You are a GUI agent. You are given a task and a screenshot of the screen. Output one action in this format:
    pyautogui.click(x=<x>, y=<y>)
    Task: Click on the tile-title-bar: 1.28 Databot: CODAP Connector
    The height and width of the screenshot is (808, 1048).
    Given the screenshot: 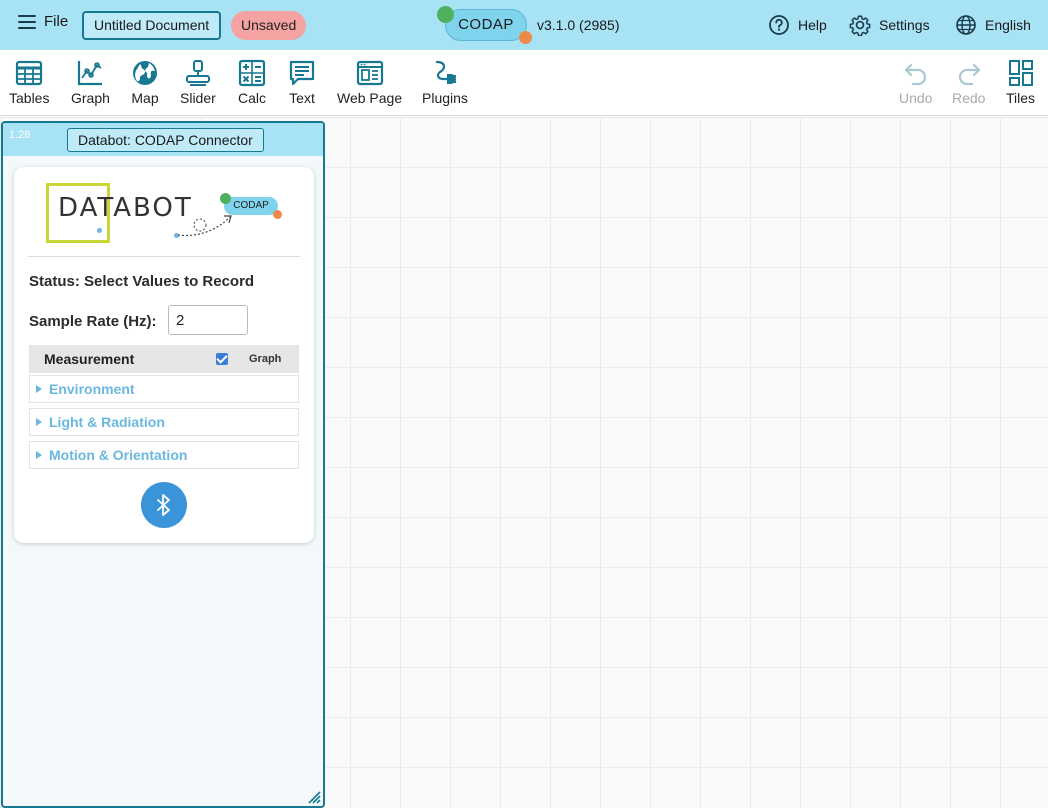 What is the action you would take?
    pyautogui.click(x=163, y=139)
    